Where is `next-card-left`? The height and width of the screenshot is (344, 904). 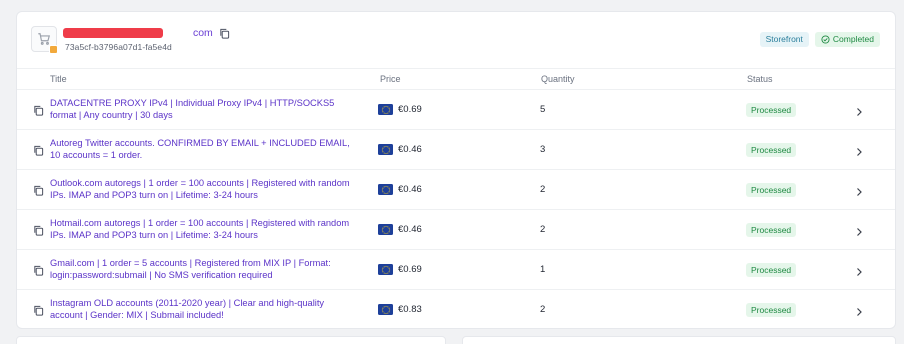
next-card-left is located at coordinates (231, 340).